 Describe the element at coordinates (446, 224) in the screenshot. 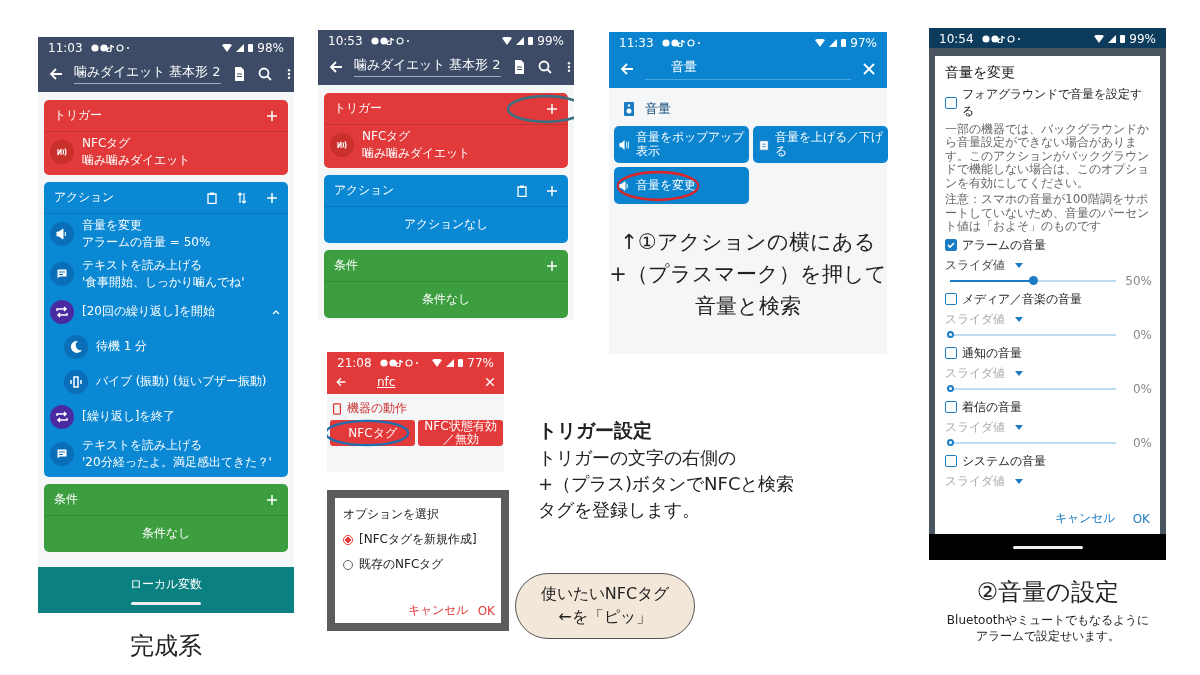

I see `empty-message: アクションなし` at that location.